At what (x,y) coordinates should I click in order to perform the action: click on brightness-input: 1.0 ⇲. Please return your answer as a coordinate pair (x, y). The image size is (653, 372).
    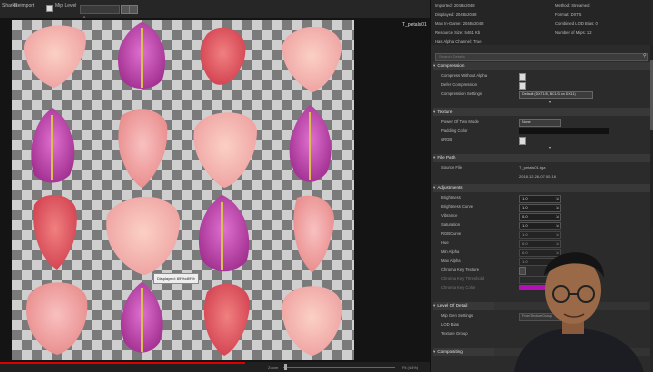
    Looking at the image, I should click on (540, 199).